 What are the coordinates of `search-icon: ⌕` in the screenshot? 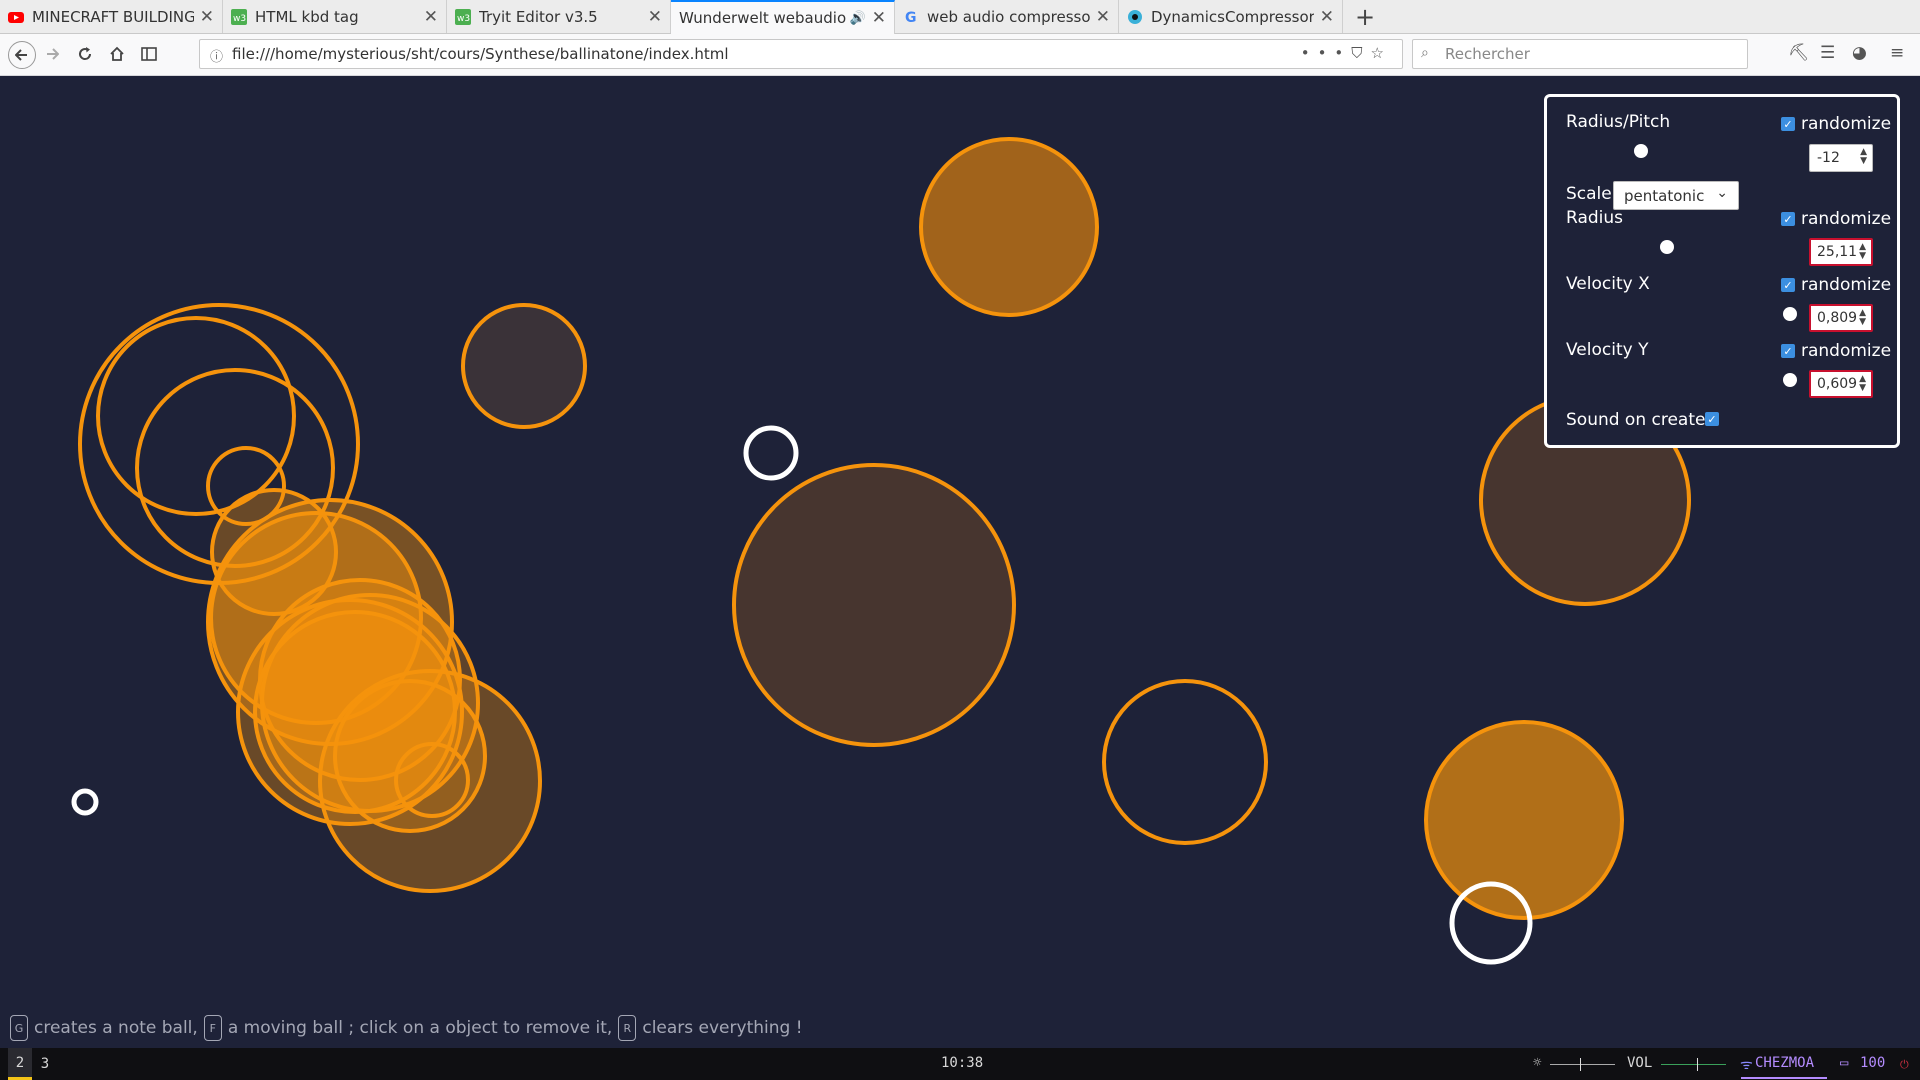 It's located at (1425, 53).